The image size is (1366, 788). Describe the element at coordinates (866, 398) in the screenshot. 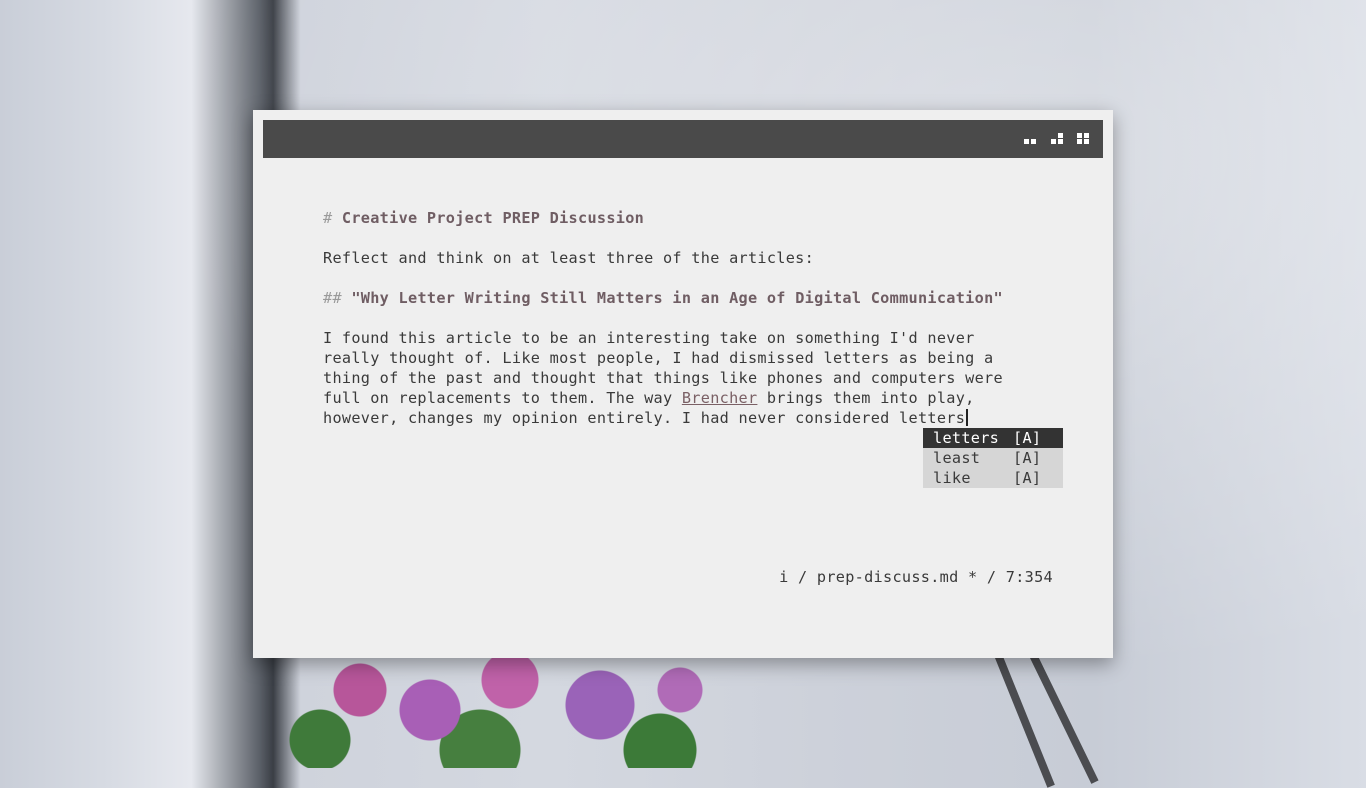

I see `paragraph-text: brings them into play,` at that location.